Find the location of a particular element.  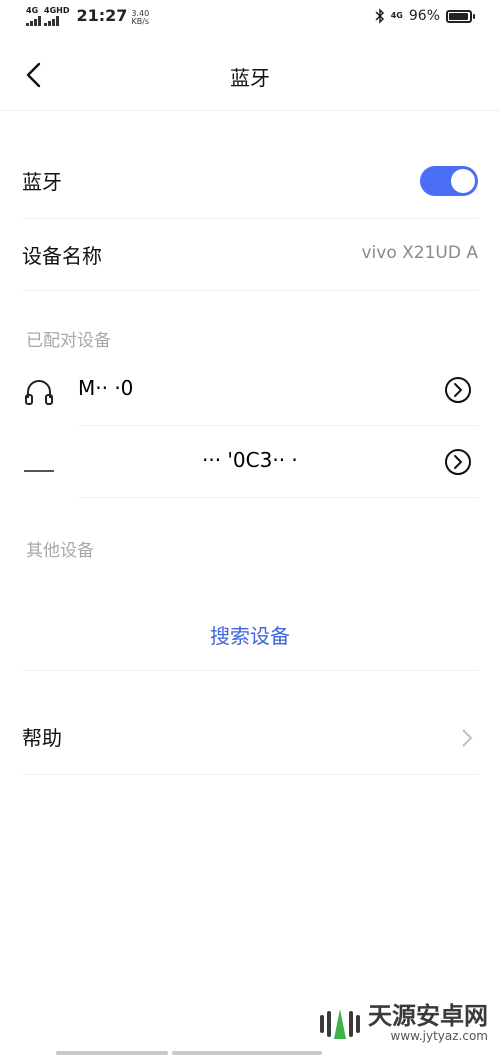

watermark: 天源安卓网 www.jytyaz.com is located at coordinates (403, 1023).